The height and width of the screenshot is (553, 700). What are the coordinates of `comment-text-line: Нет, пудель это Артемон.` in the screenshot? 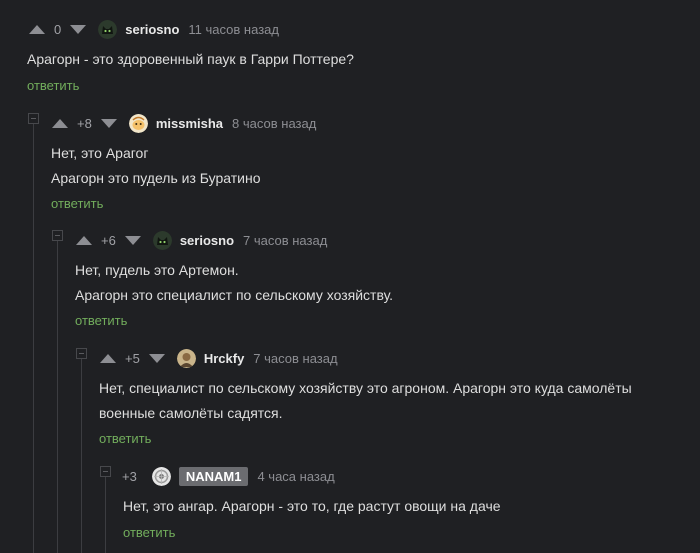 It's located at (157, 270).